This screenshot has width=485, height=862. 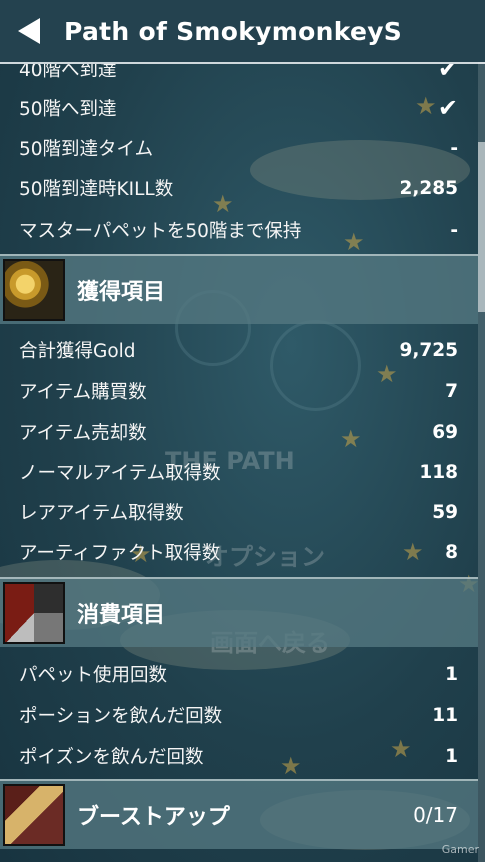 What do you see at coordinates (239, 612) in the screenshot?
I see `section-header-consumed: 消費項目` at bounding box center [239, 612].